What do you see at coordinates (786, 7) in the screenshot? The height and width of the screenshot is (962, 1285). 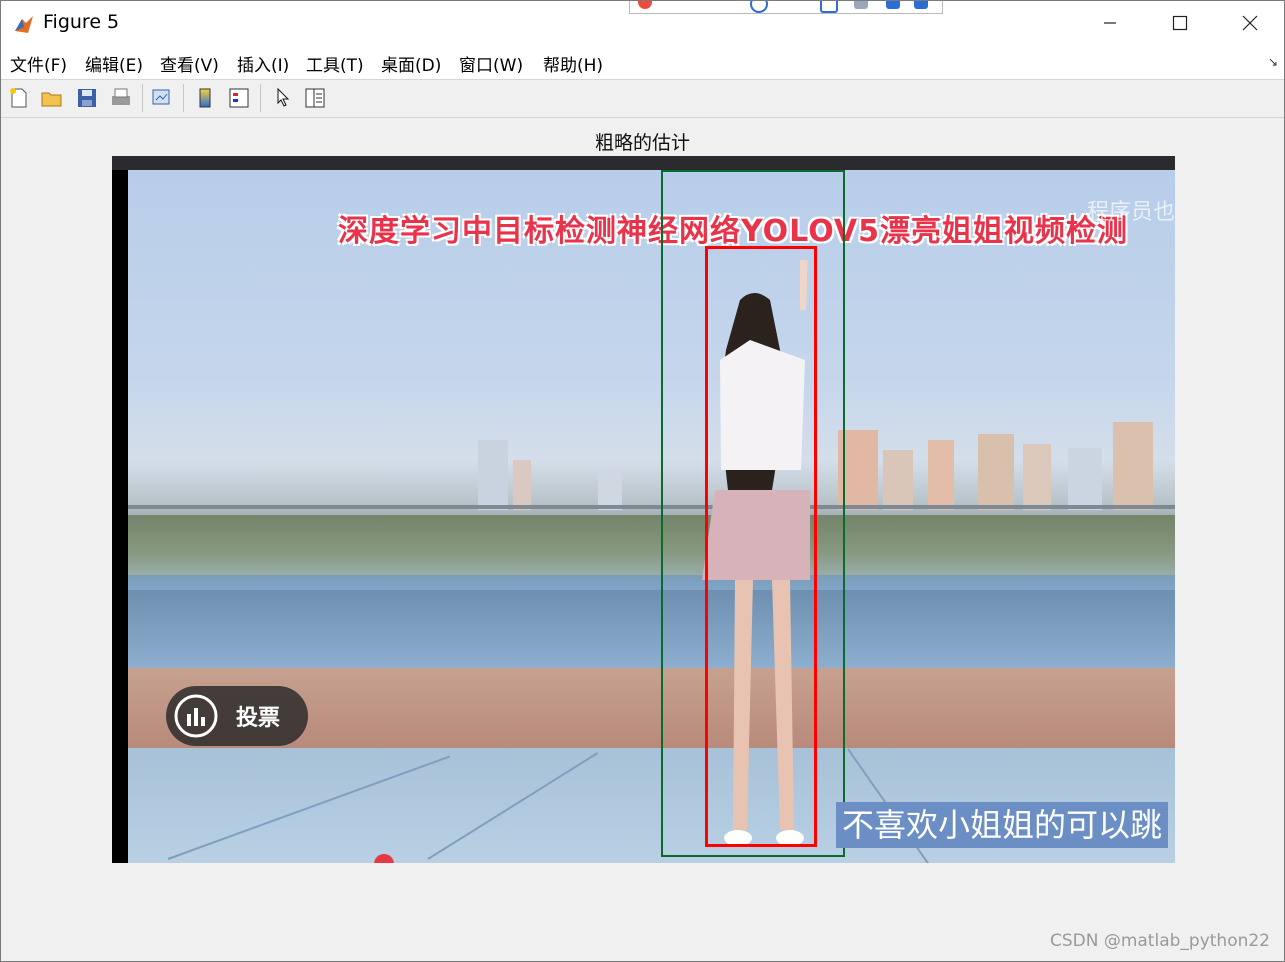 I see `floating-toolbar-overlay` at bounding box center [786, 7].